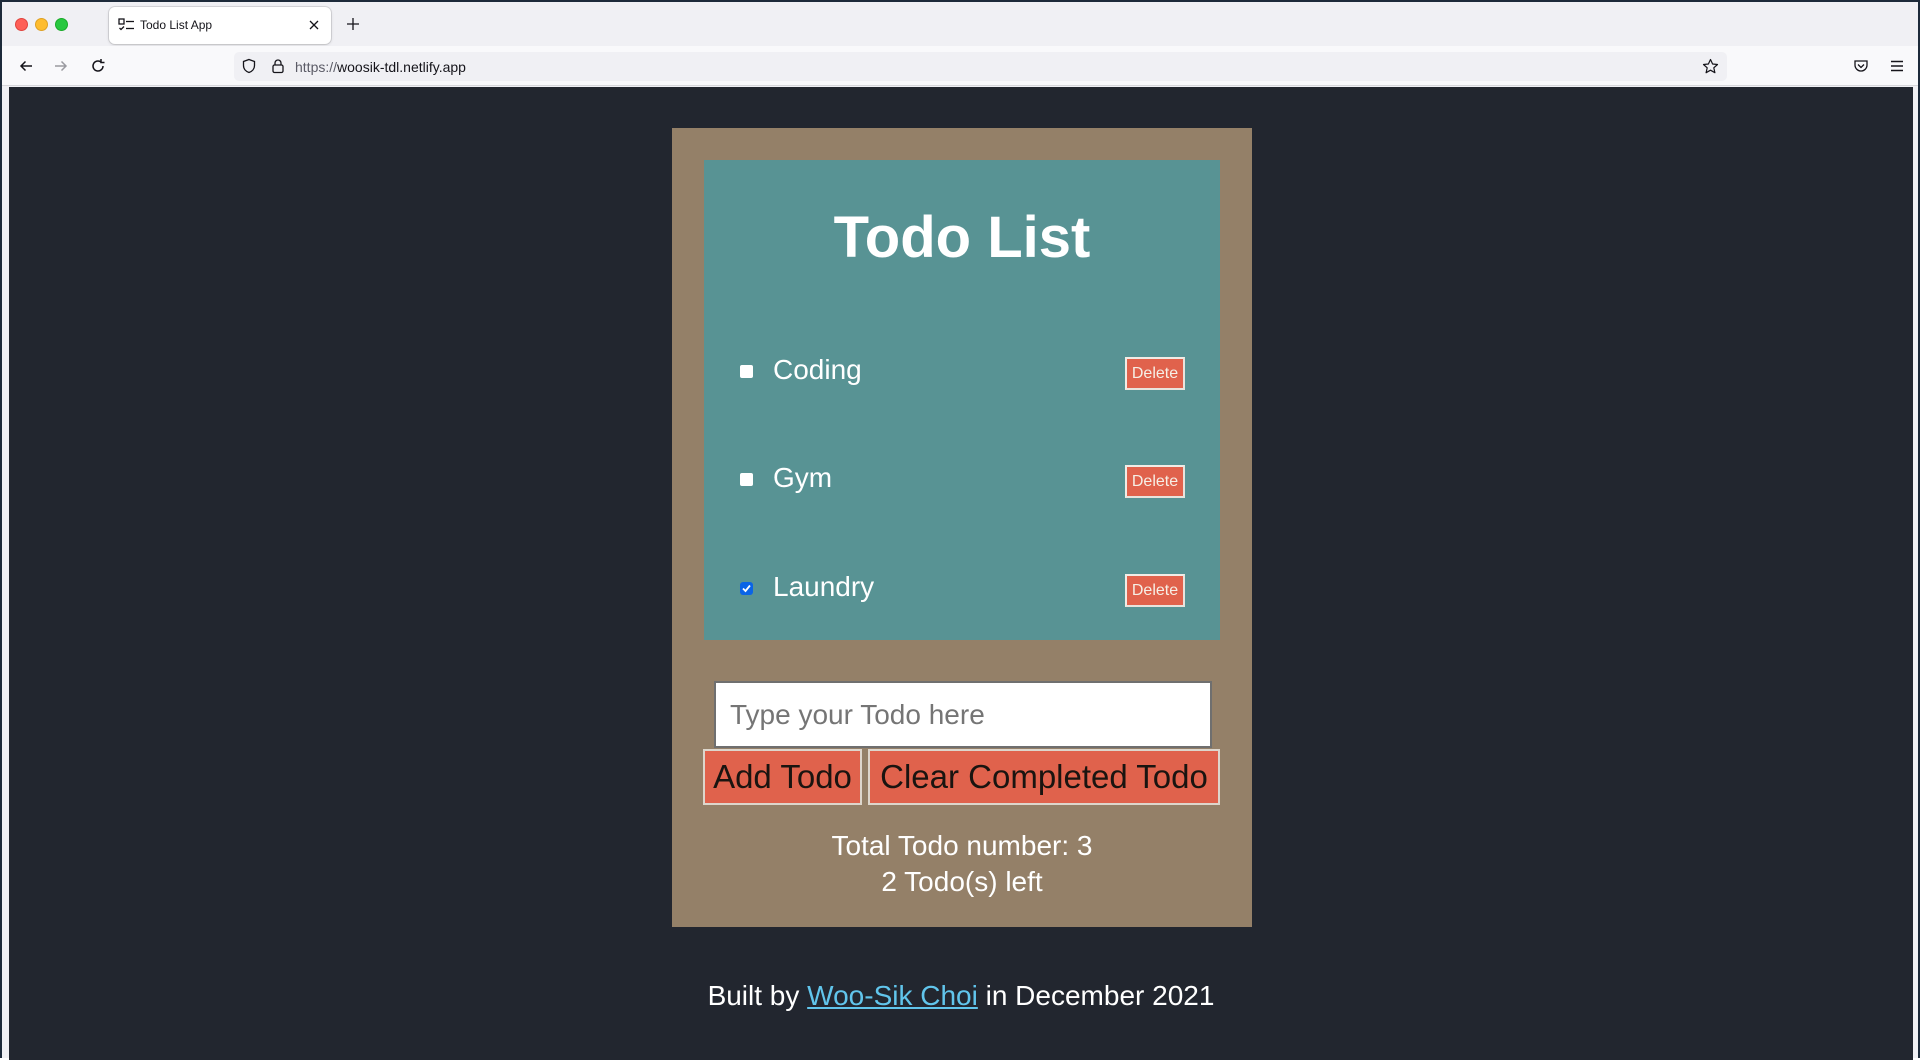  What do you see at coordinates (962, 864) in the screenshot?
I see `todo-stats: Total Todo number: 3 2 Todo(s) left` at bounding box center [962, 864].